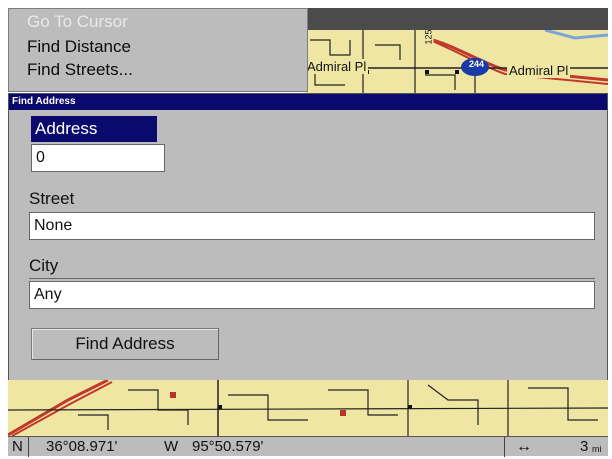  I want to click on horizontal-arrow-icon: ↔, so click(524, 446).